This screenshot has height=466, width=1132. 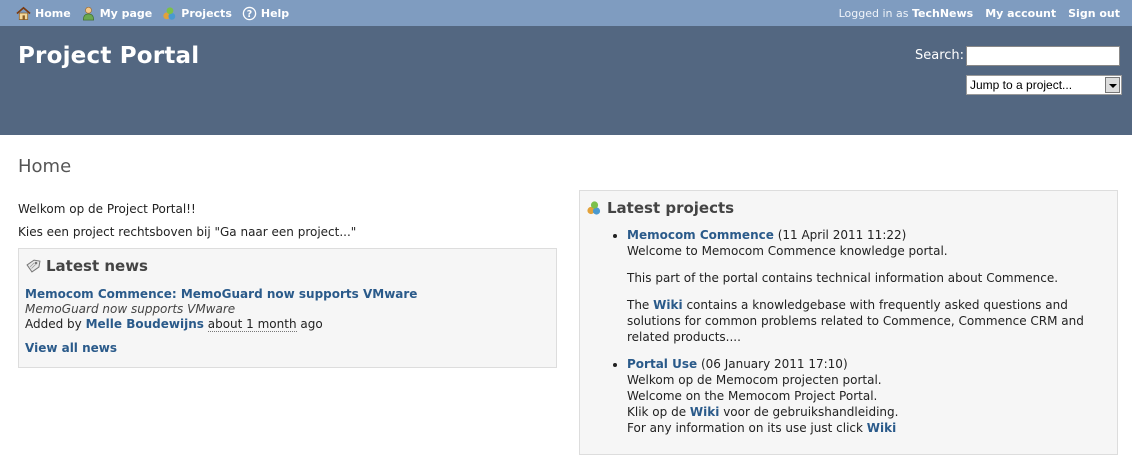 What do you see at coordinates (126, 13) in the screenshot?
I see `top-menu-my-page-label: My page` at bounding box center [126, 13].